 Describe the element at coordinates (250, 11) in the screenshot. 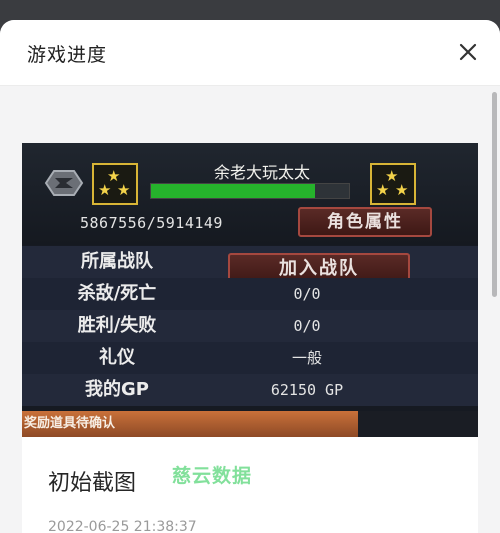

I see `background-strip` at that location.